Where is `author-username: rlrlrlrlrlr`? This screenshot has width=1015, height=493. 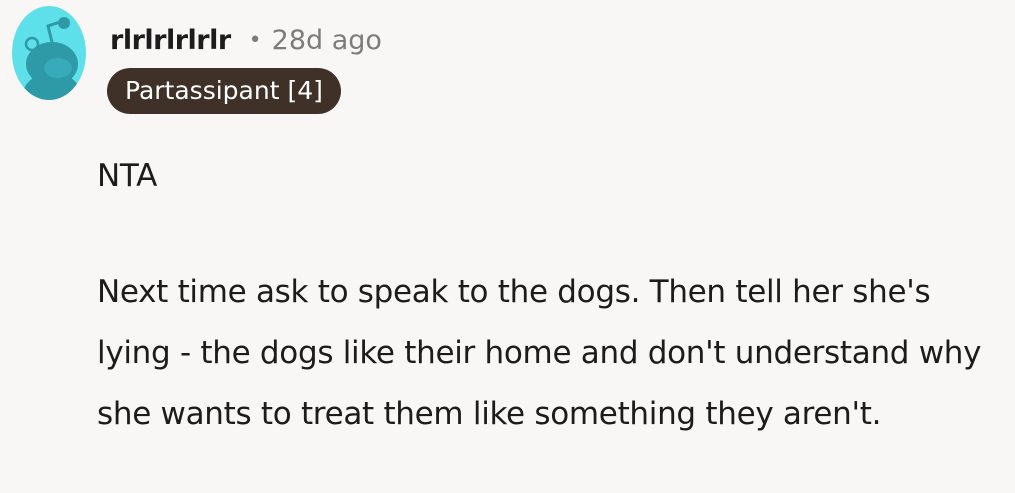 author-username: rlrlrlrlrlr is located at coordinates (170, 40).